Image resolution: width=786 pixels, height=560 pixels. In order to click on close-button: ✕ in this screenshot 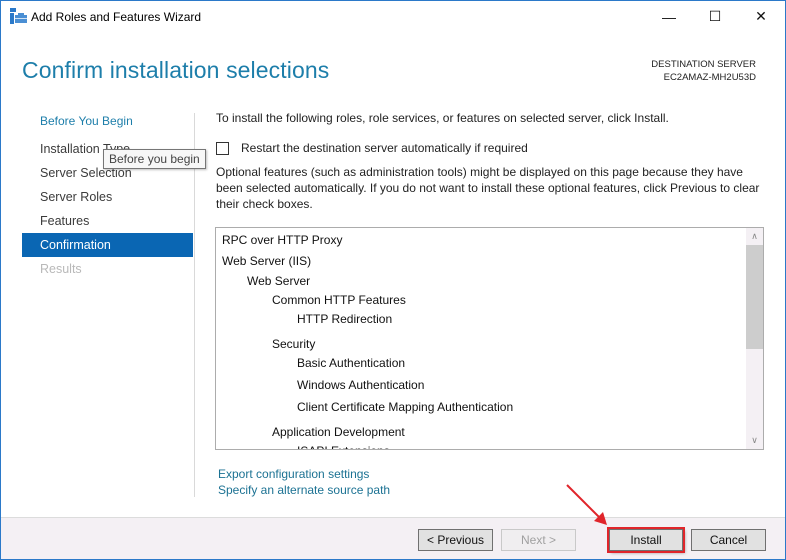, I will do `click(761, 16)`.